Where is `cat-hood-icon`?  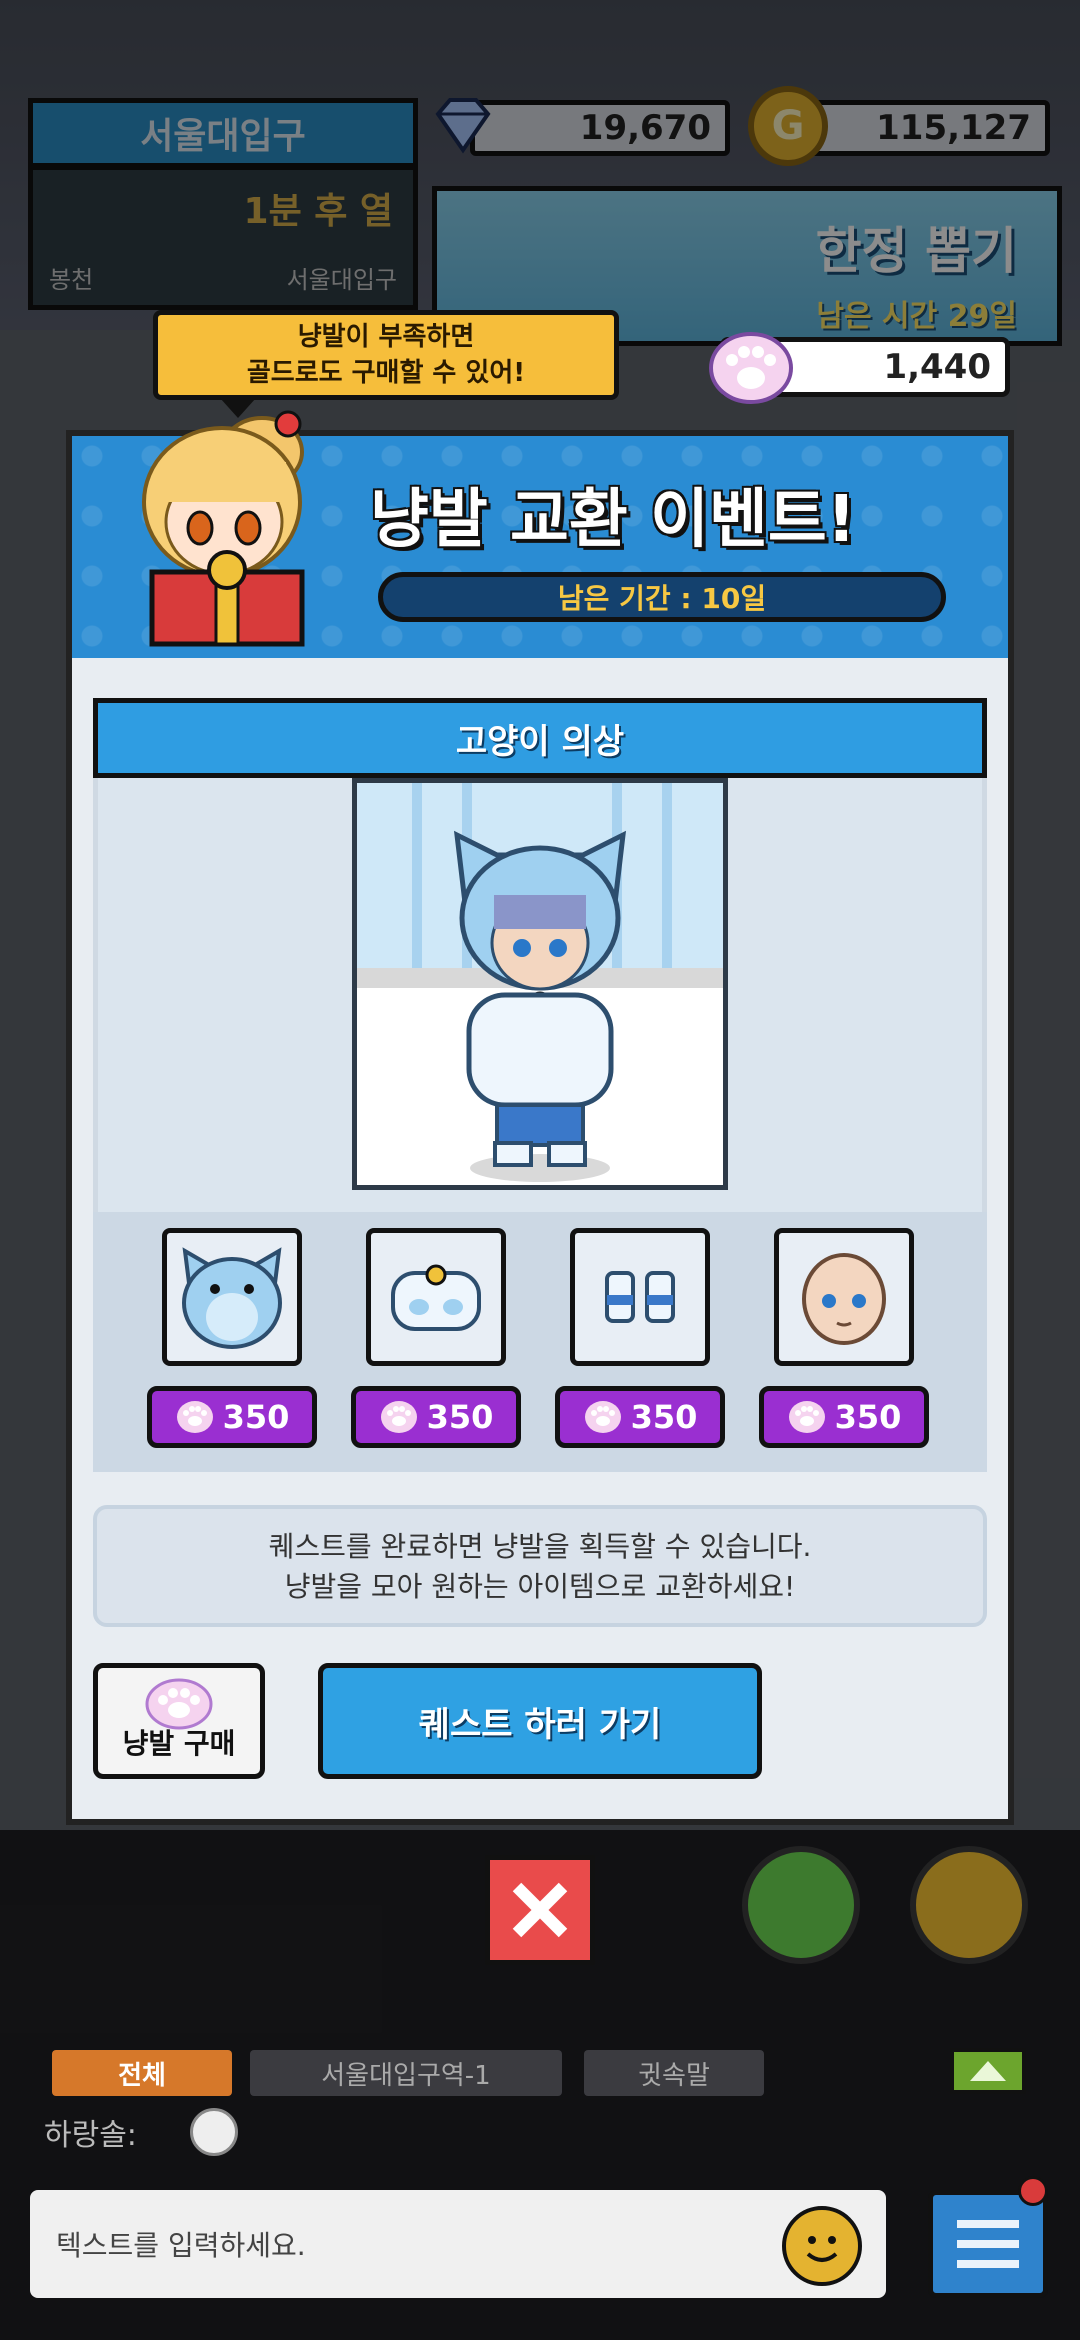 cat-hood-icon is located at coordinates (232, 1298).